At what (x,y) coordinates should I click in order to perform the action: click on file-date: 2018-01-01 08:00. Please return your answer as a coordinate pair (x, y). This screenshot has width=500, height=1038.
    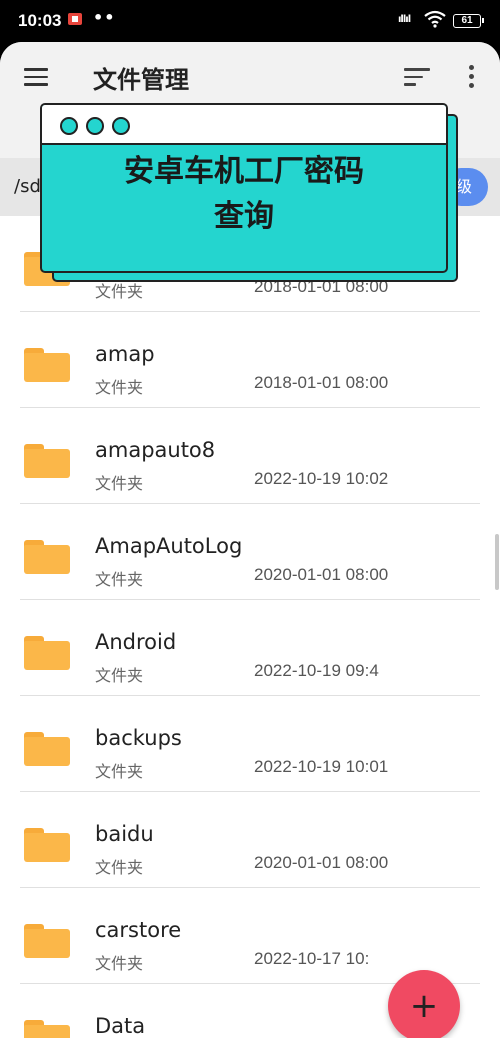
    Looking at the image, I should click on (321, 382).